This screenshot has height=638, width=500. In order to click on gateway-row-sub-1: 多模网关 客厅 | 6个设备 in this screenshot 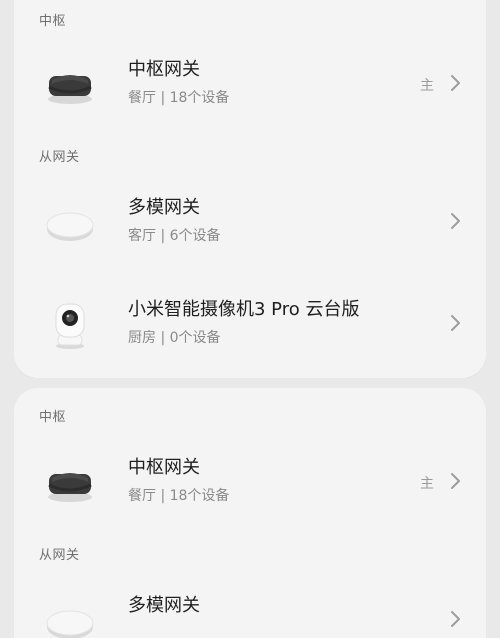, I will do `click(250, 224)`.